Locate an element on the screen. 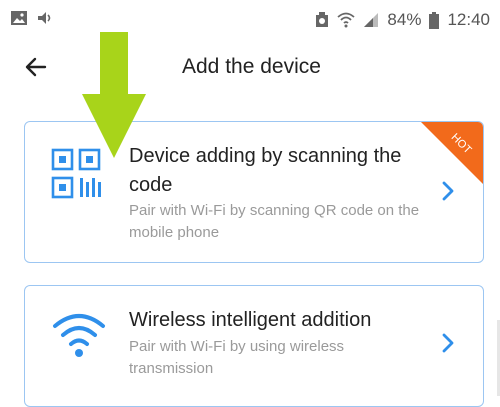 Image resolution: width=500 pixels, height=407 pixels. qr-code-icon is located at coordinates (79, 178).